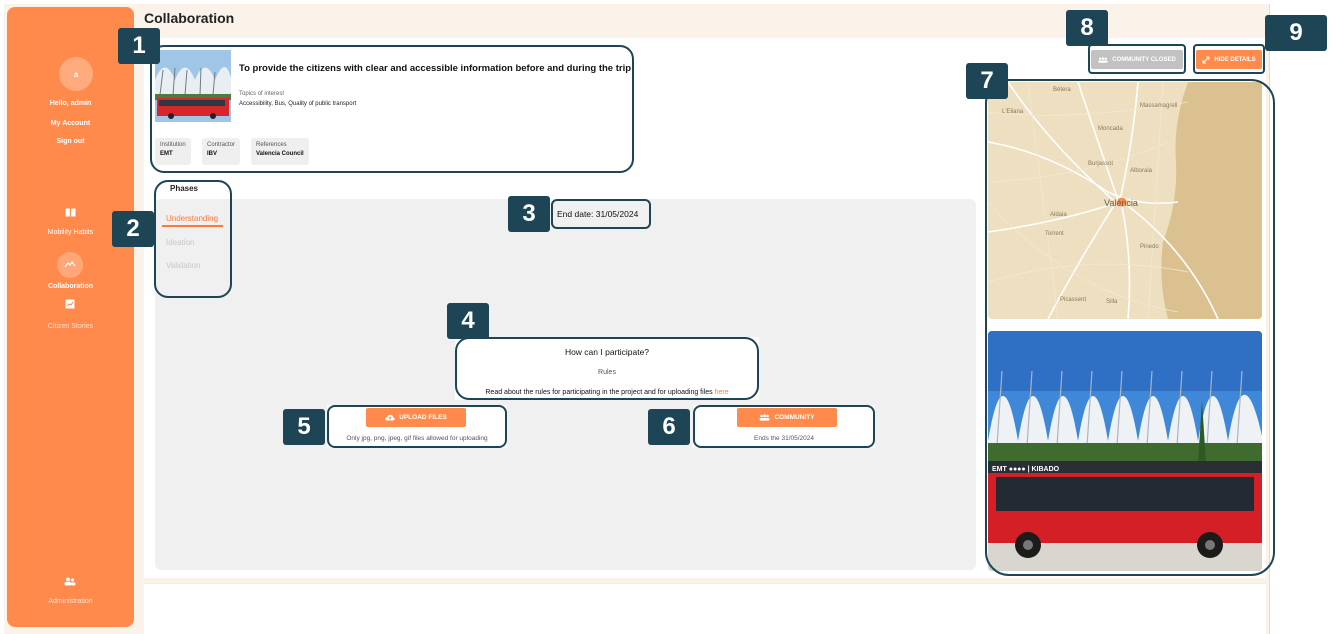  What do you see at coordinates (1087, 28) in the screenshot?
I see `annotation-badge-8: 8` at bounding box center [1087, 28].